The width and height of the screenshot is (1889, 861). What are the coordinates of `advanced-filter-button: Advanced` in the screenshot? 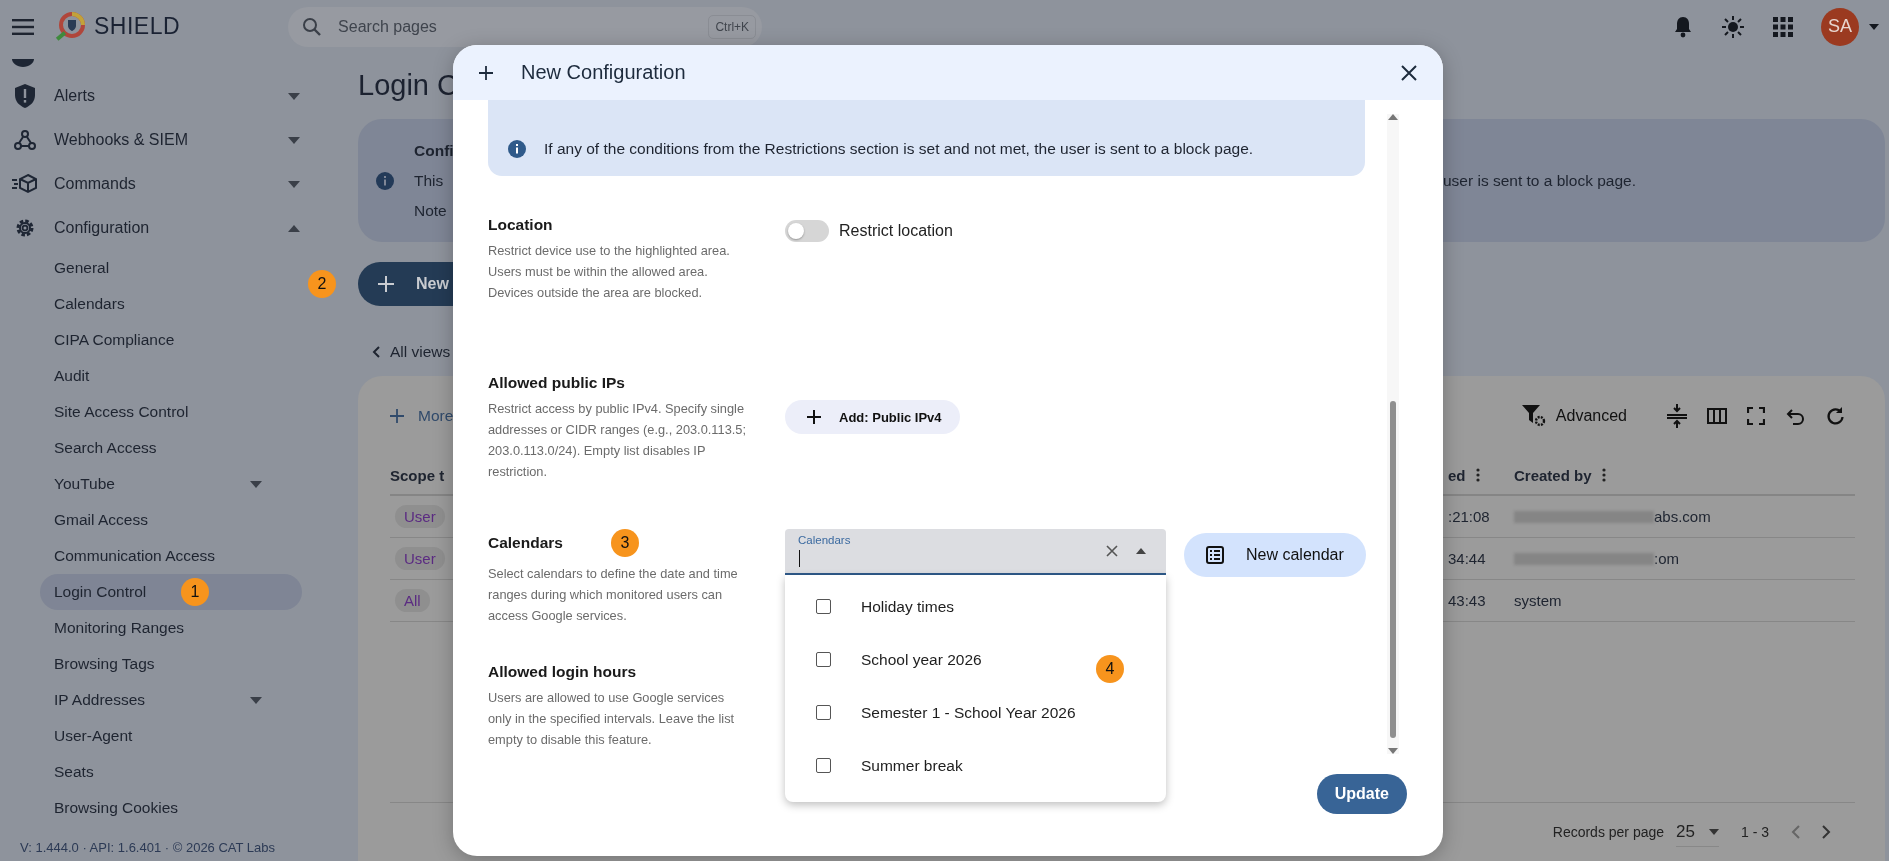 It's located at (1574, 416).